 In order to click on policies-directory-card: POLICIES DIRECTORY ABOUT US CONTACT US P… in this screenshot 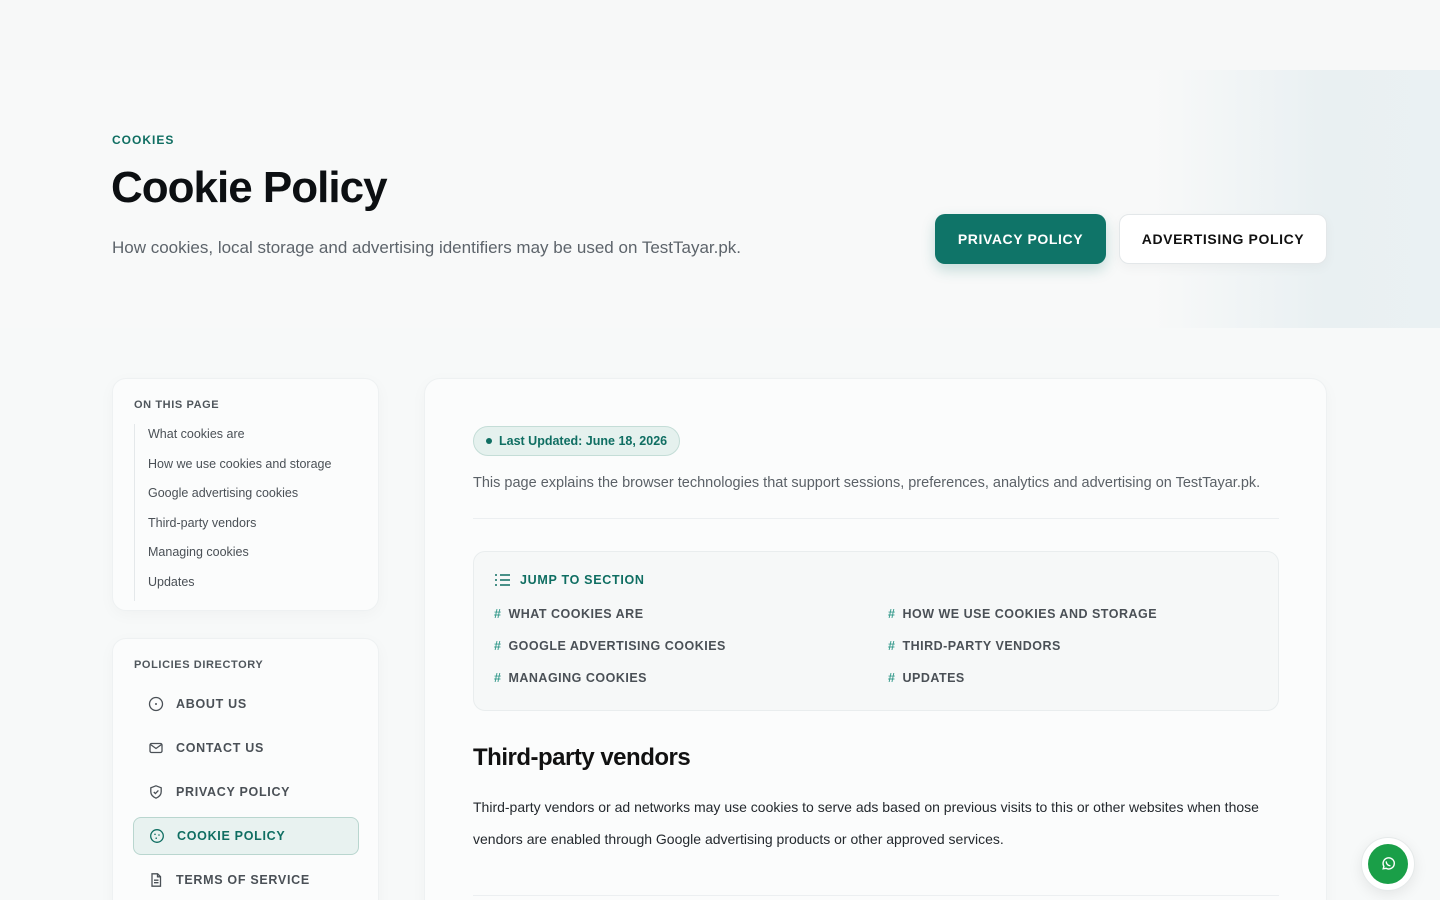, I will do `click(245, 769)`.